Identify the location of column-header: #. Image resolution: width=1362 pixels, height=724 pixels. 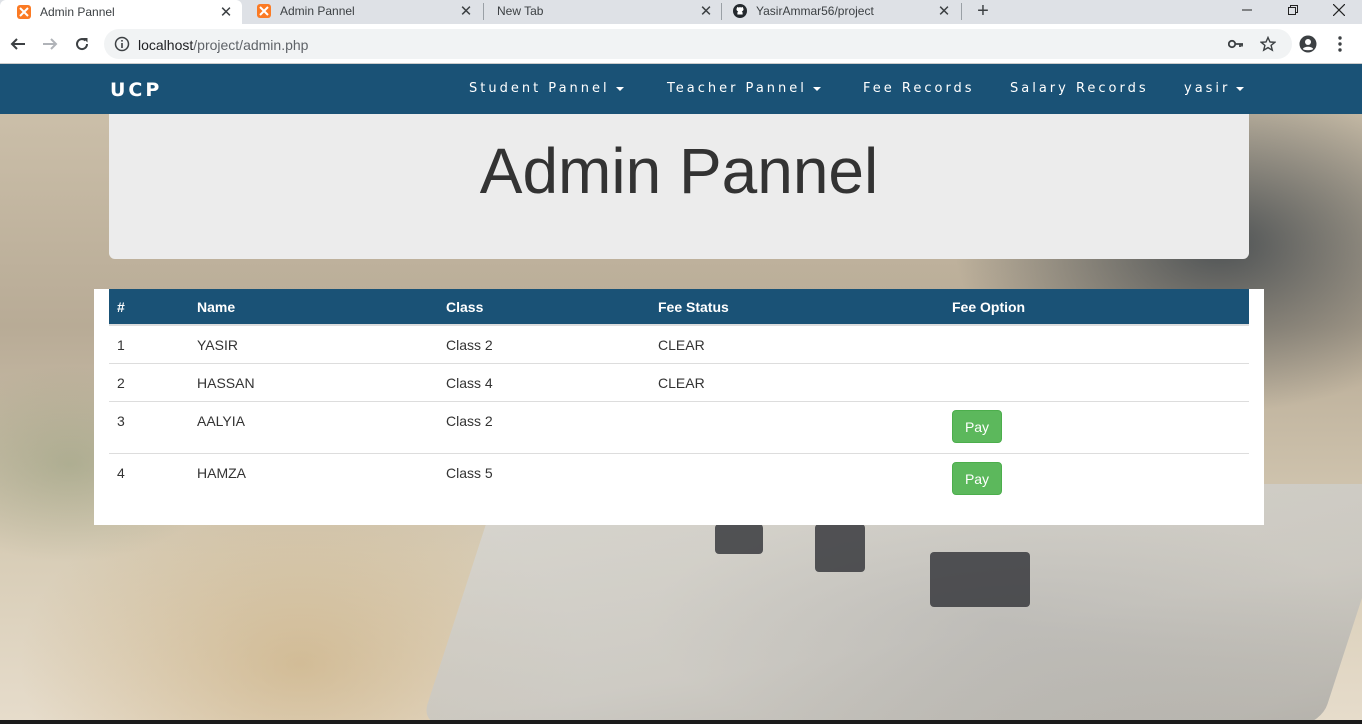
(149, 307).